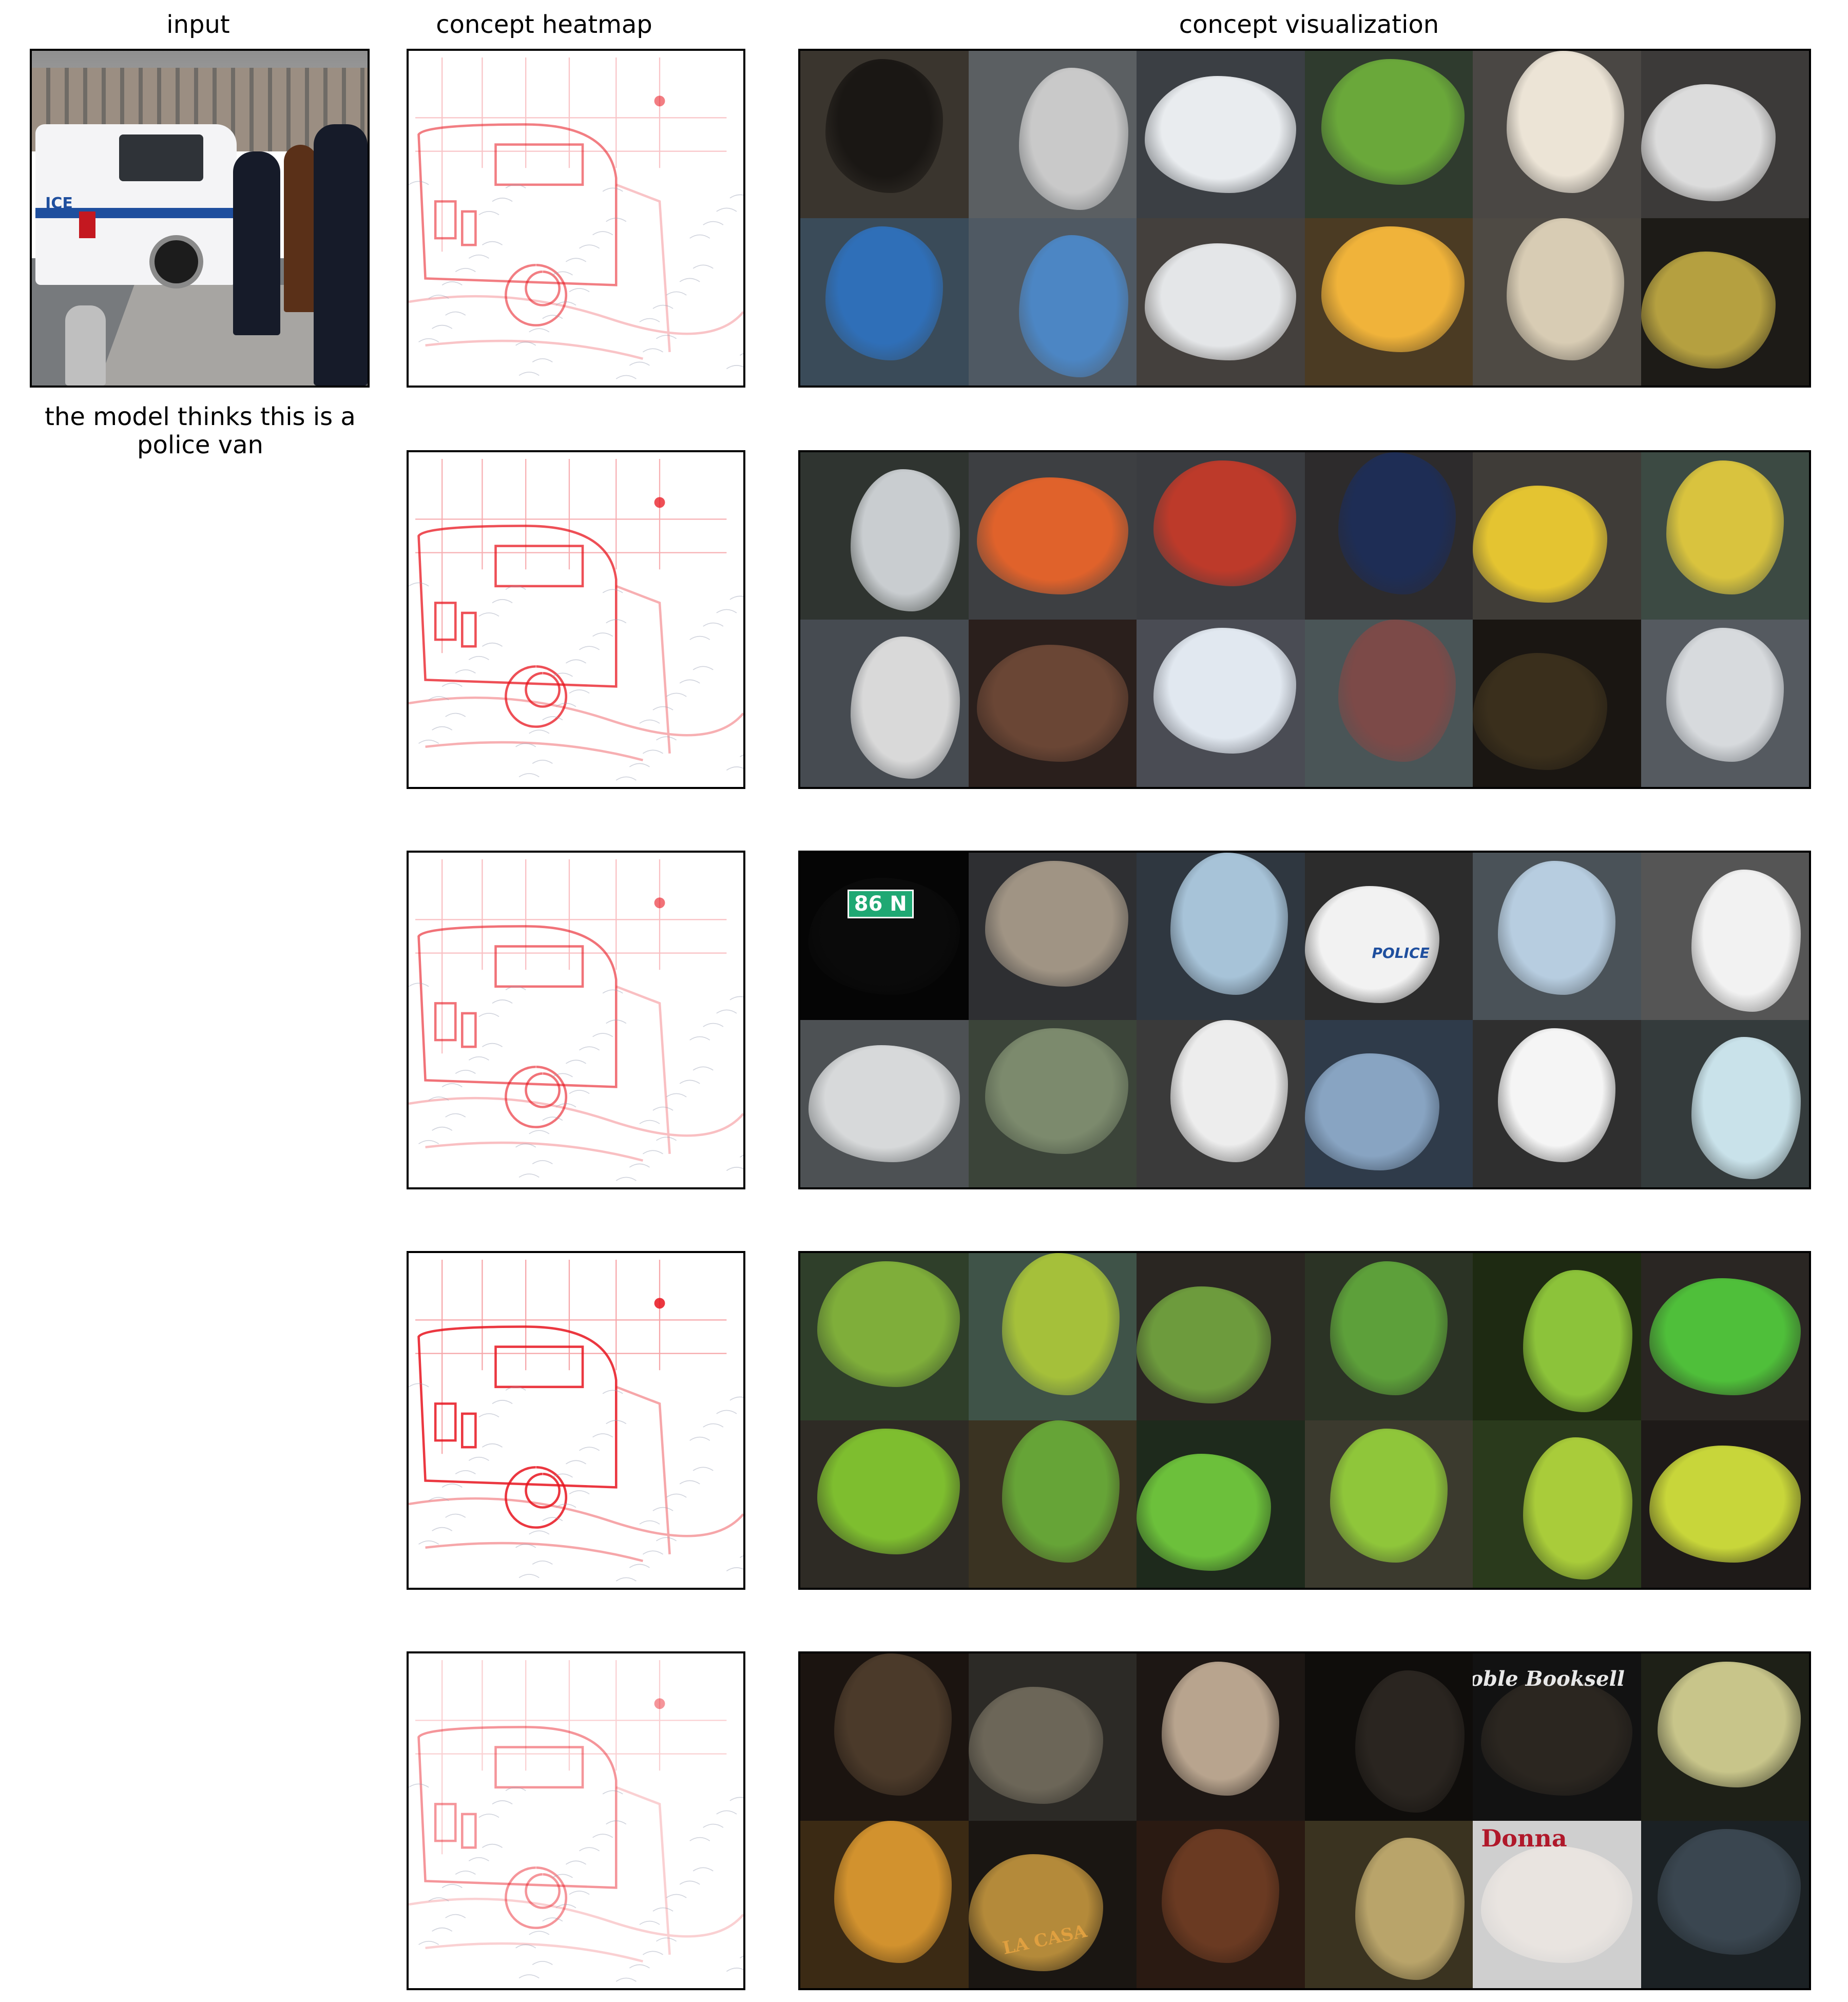 This screenshot has width=1848, height=2002. I want to click on concept-tile-police-van: POLICE, so click(1388, 936).